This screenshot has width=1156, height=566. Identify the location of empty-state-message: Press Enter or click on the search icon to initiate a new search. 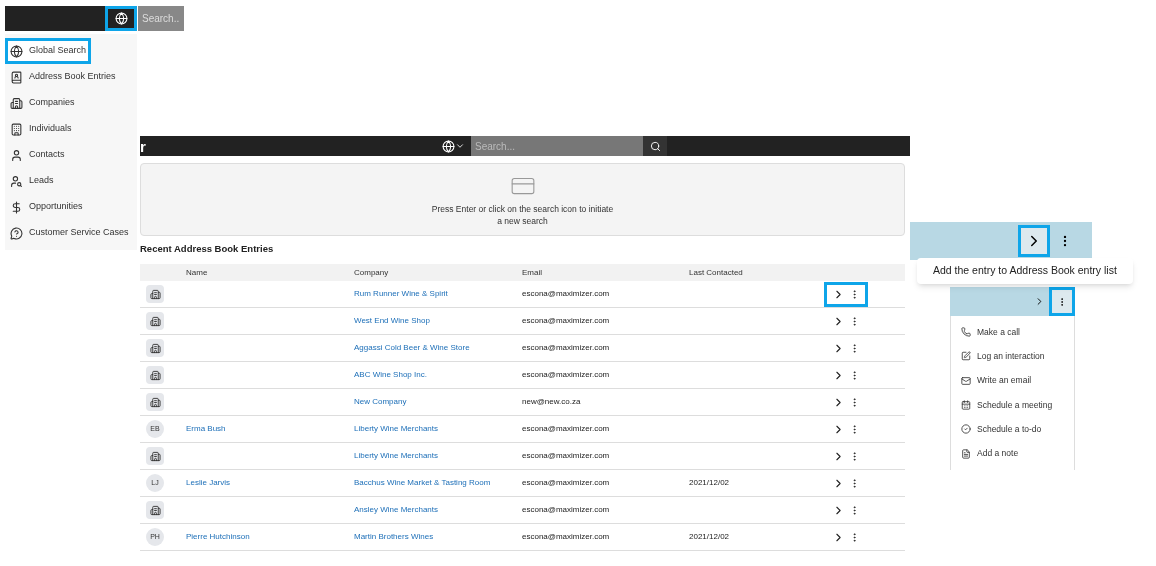
(522, 214).